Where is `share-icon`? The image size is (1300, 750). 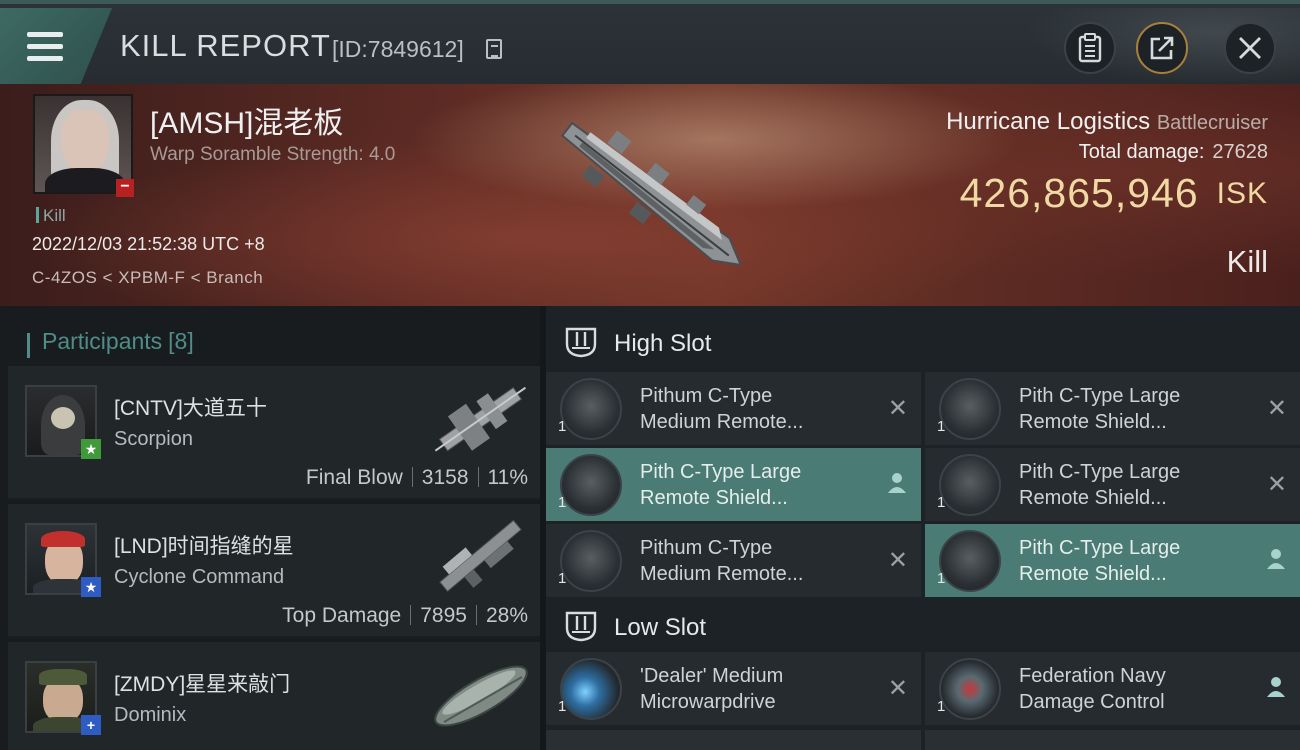 share-icon is located at coordinates (1162, 48).